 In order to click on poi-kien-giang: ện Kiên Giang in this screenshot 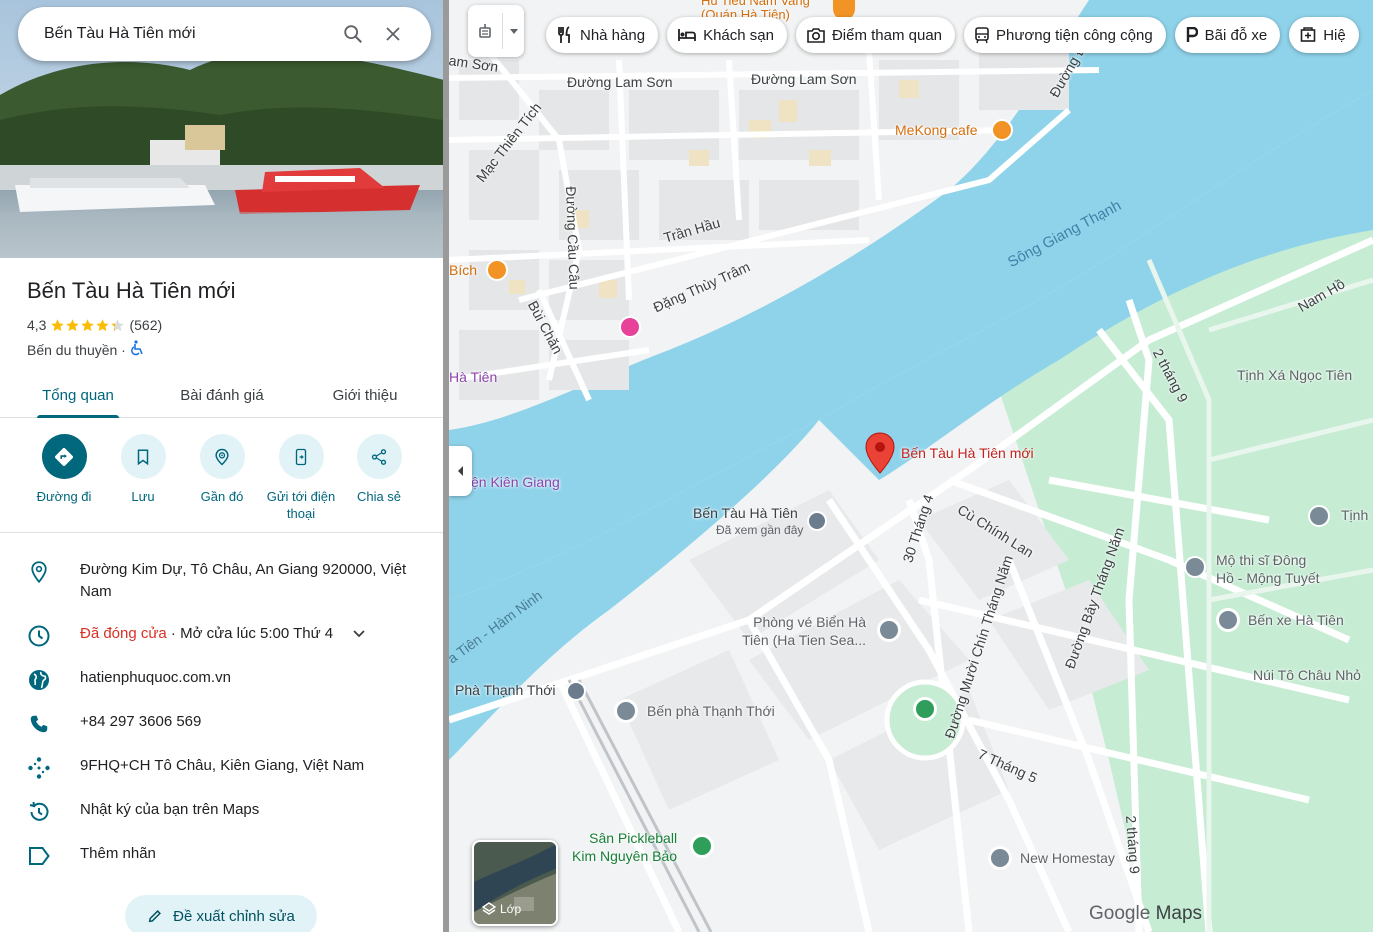, I will do `click(515, 482)`.